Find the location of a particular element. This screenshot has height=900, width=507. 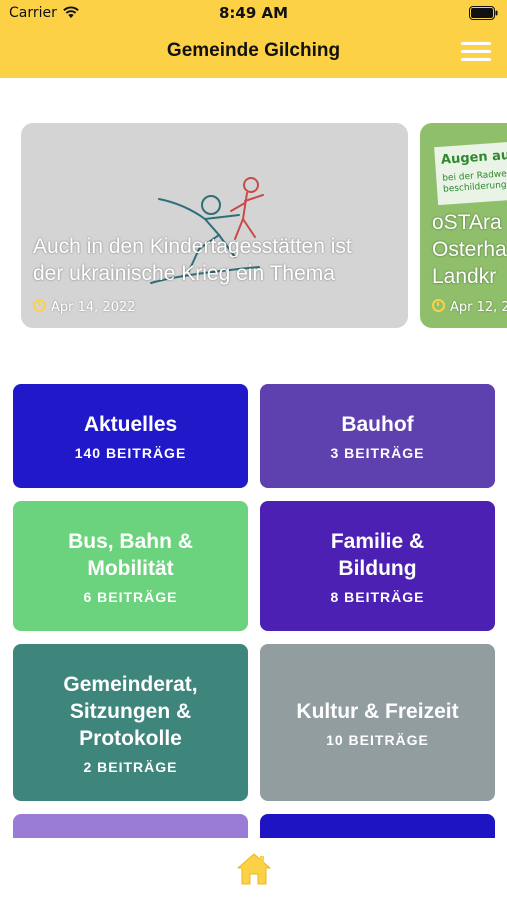

category-tile-aktuelles: Aktuelles 140 BEITRÄGE is located at coordinates (130, 436).